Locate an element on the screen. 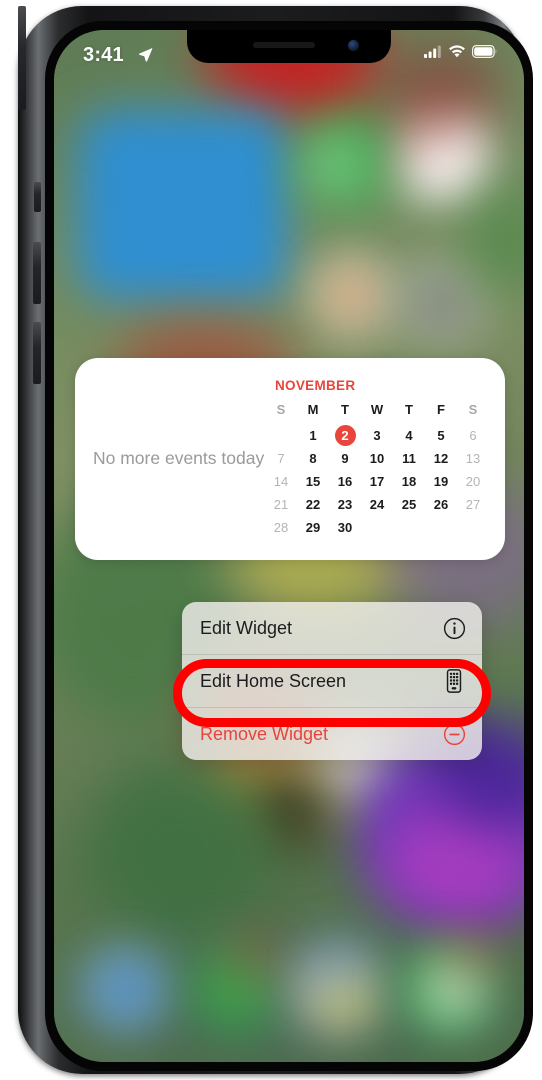  info-circle-icon is located at coordinates (454, 628).